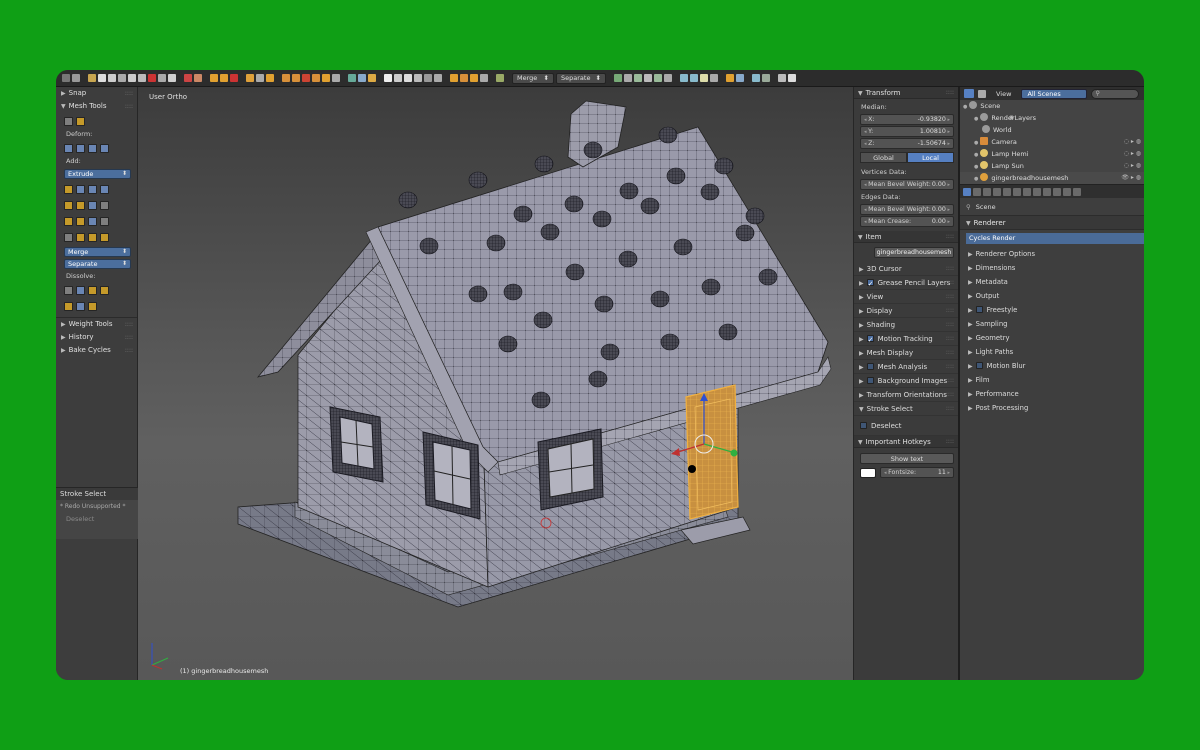 The height and width of the screenshot is (750, 1200). Describe the element at coordinates (104, 189) in the screenshot. I see `knife-tool-icon` at that location.